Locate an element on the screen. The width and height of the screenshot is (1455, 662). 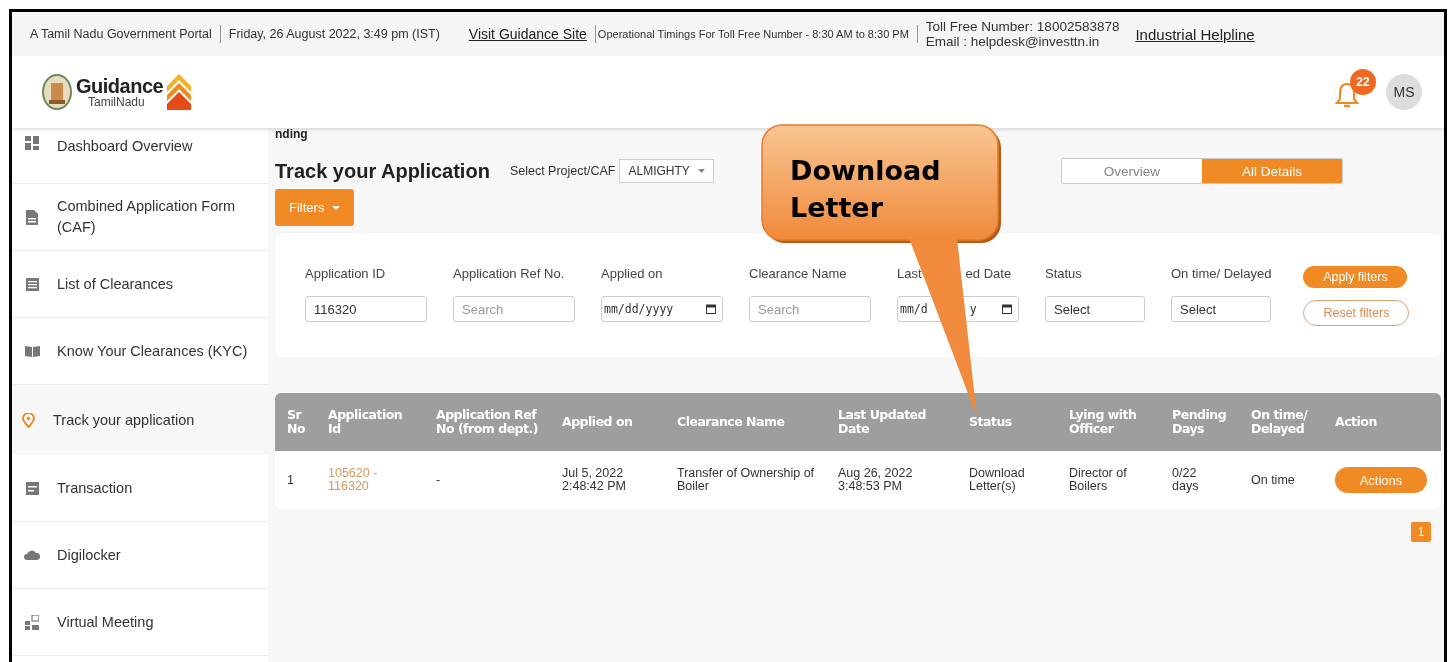
sidebar-label: Track your application is located at coordinates (124, 420).